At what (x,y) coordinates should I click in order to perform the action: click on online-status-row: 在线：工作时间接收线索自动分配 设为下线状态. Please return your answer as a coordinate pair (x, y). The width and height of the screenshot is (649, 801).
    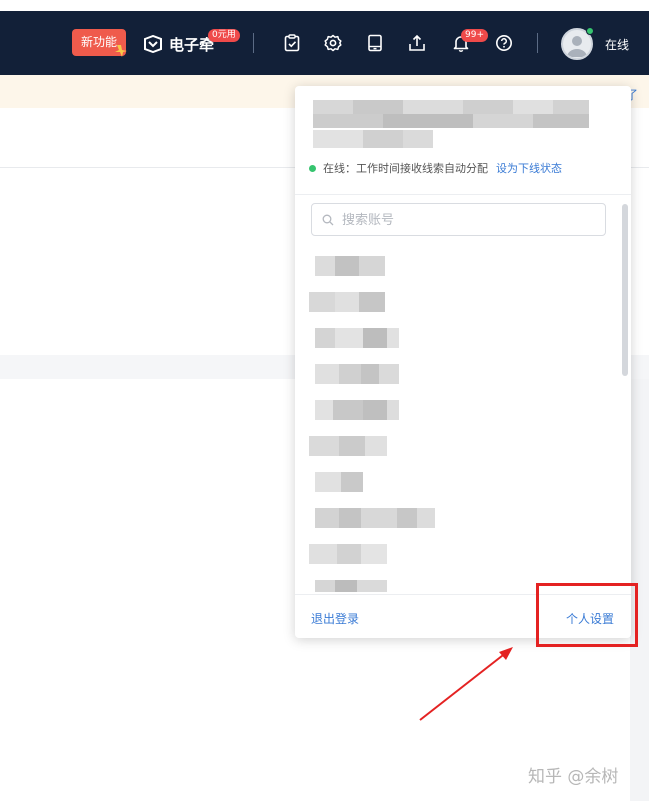
    Looking at the image, I should click on (435, 168).